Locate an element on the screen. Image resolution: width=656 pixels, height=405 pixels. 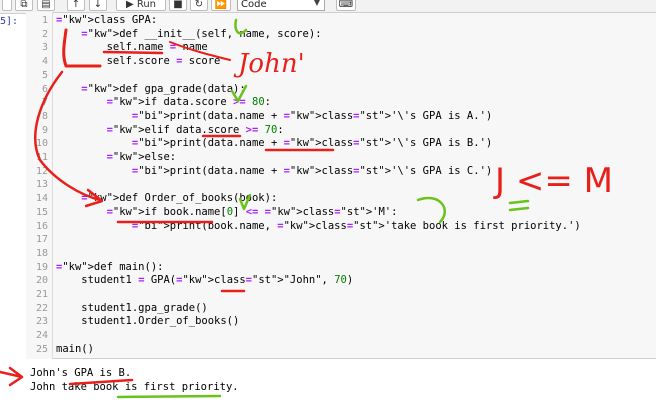
line-number: 21 is located at coordinates (41, 294).